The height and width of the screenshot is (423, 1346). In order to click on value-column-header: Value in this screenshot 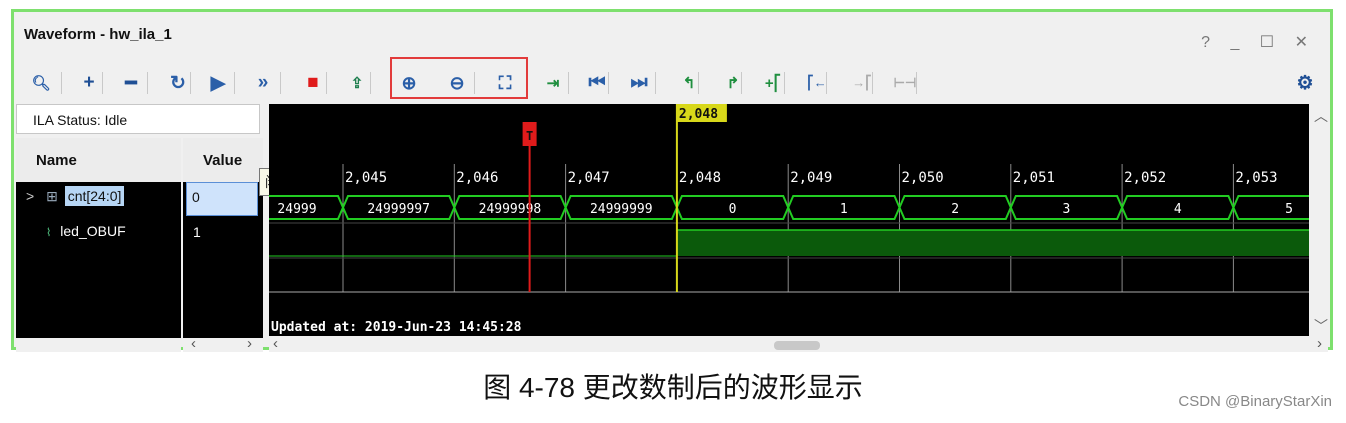, I will do `click(223, 160)`.